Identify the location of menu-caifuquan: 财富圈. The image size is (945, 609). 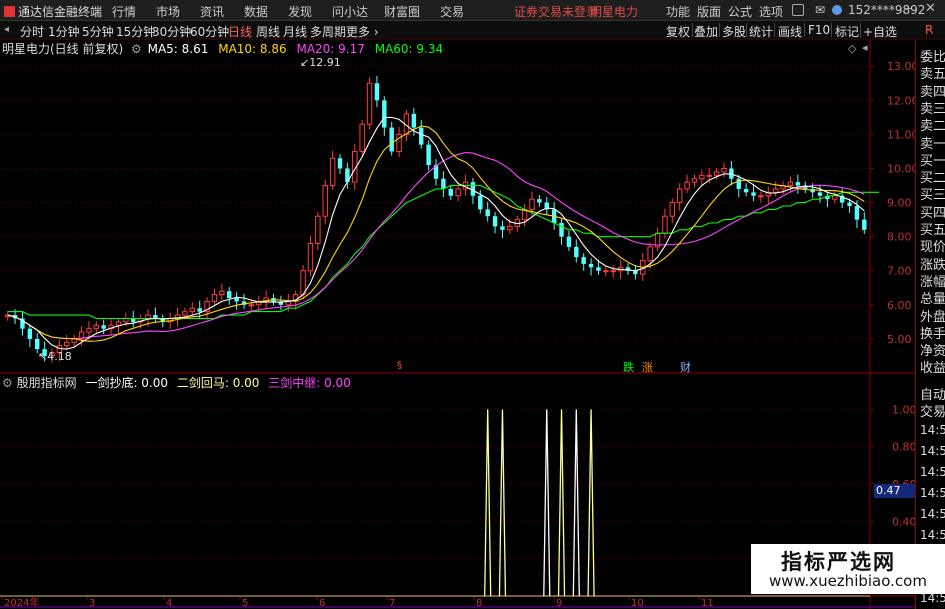
(402, 11).